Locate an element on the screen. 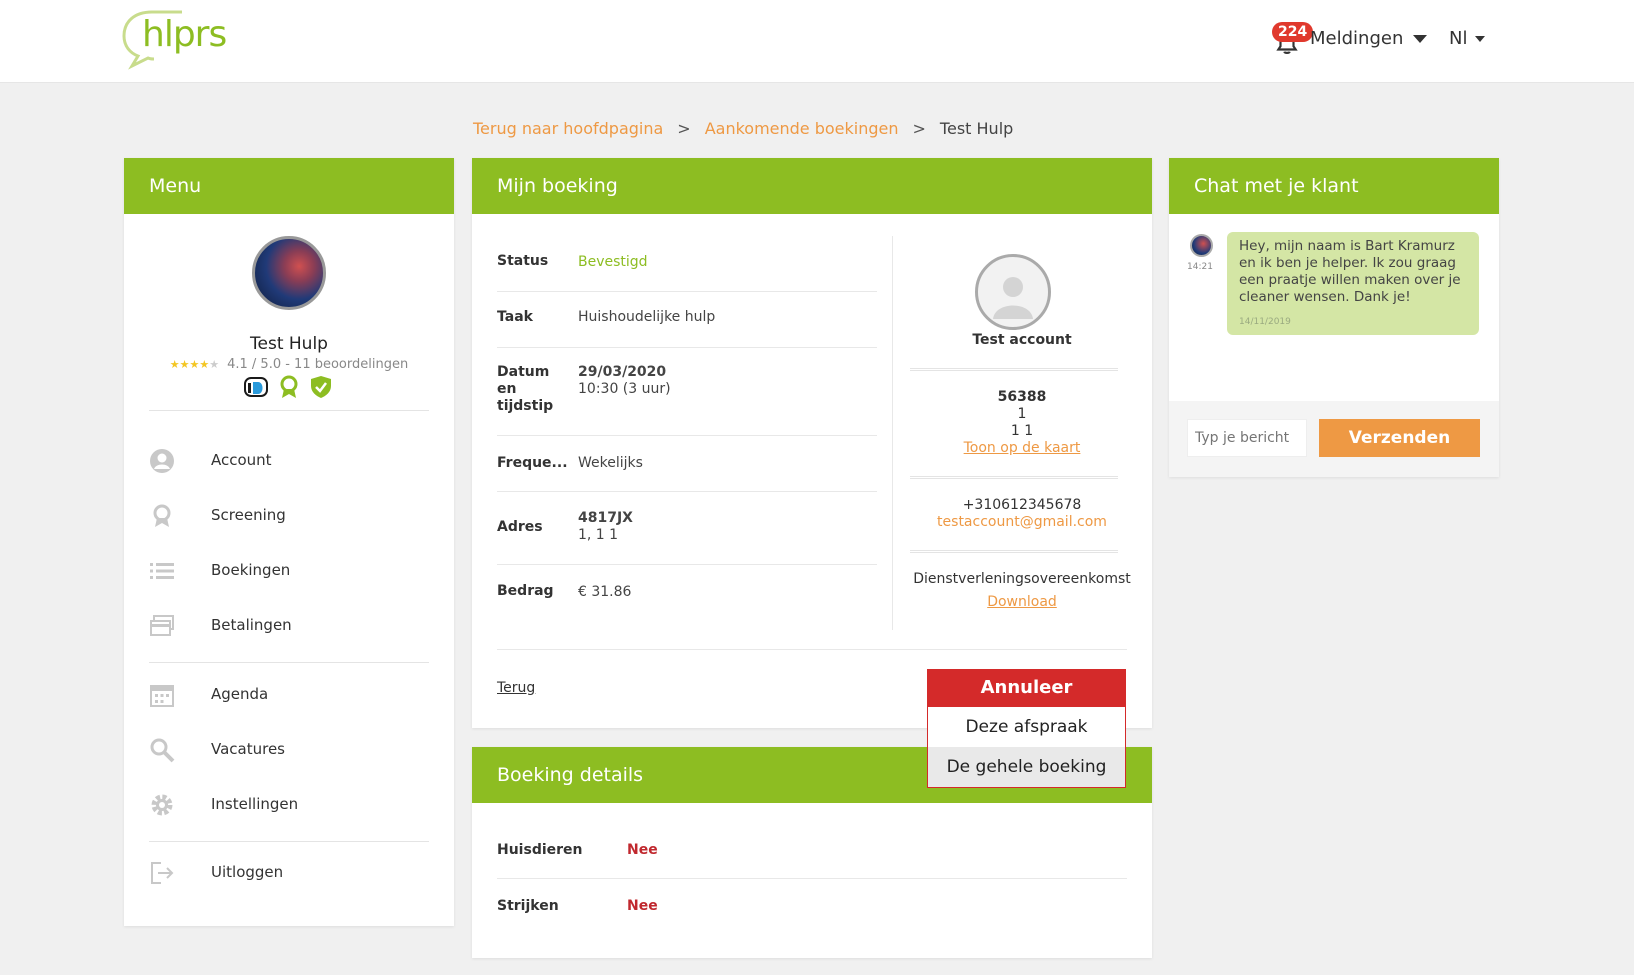 The image size is (1634, 975). sidebar-item-screening: Screening is located at coordinates (289, 516).